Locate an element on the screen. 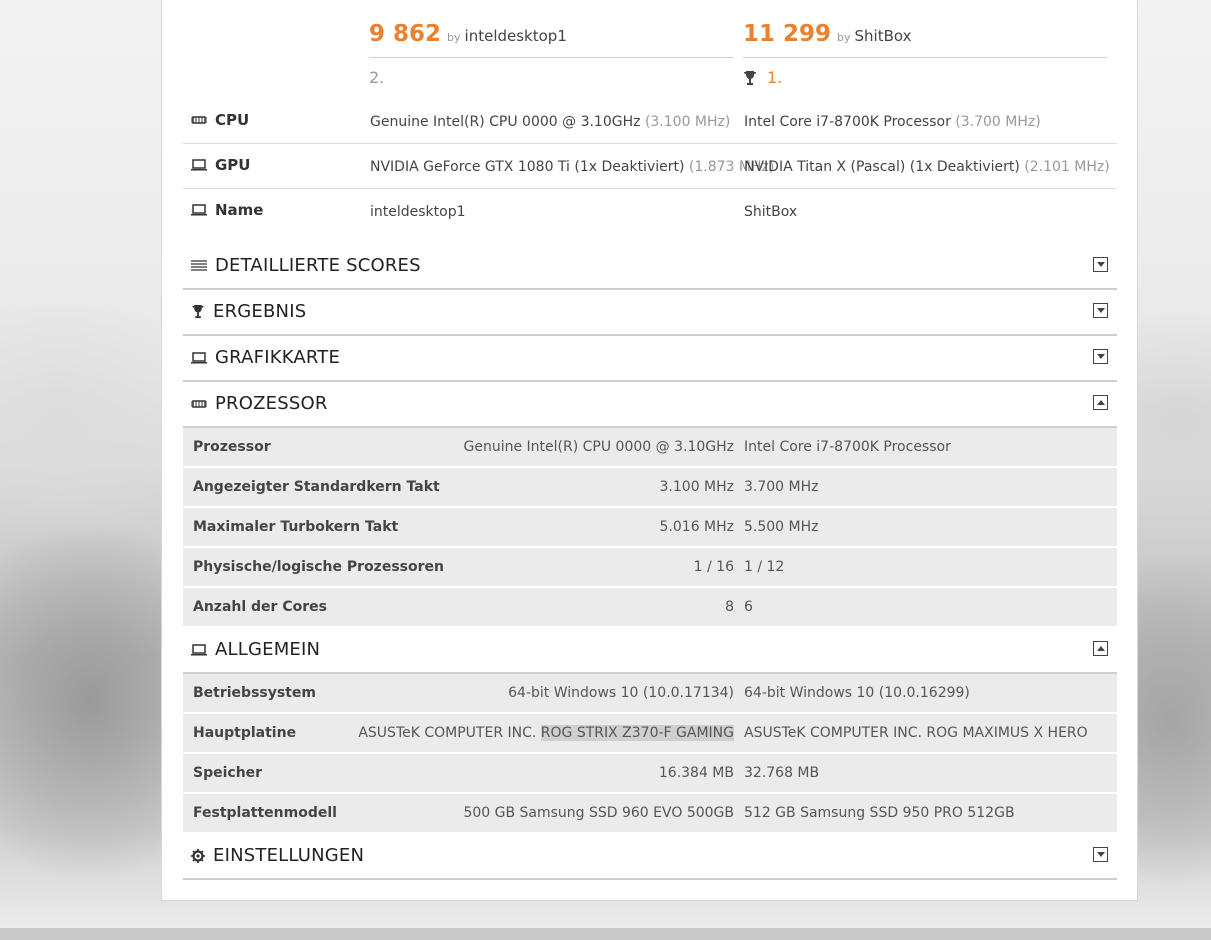  section-title: PROZESSOR is located at coordinates (259, 403).